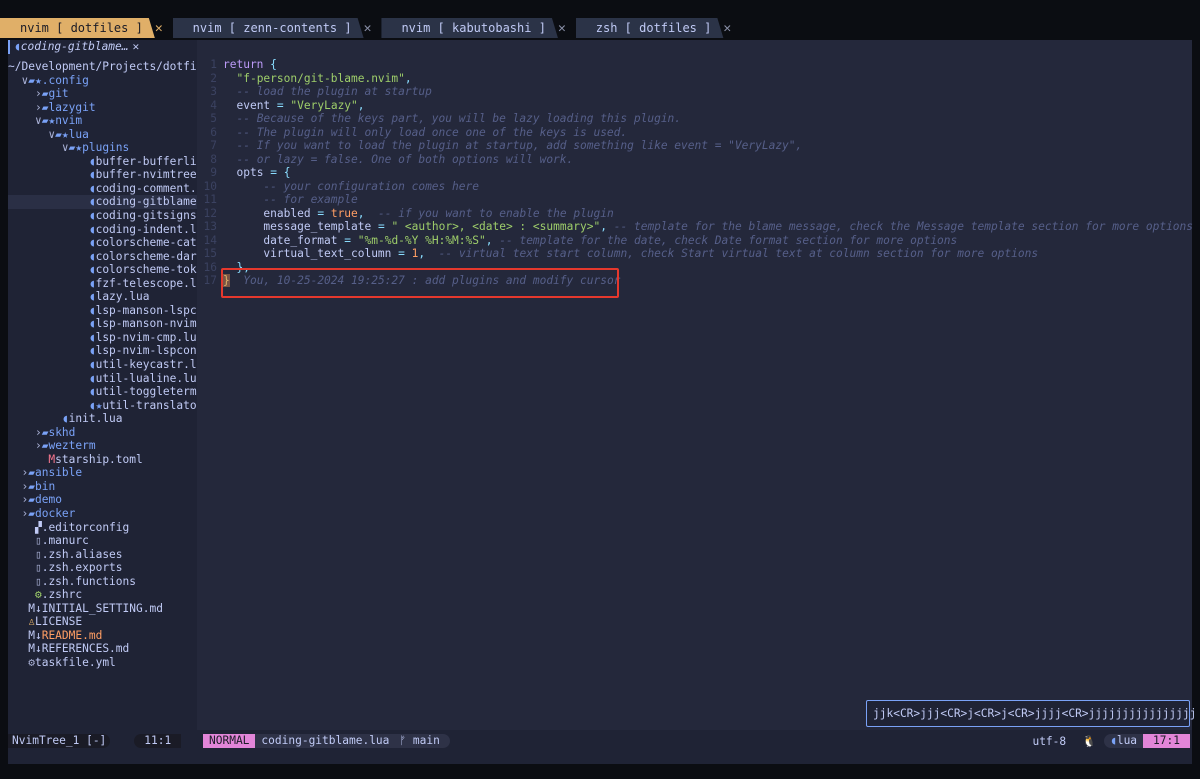 This screenshot has height=779, width=1200. Describe the element at coordinates (102, 175) in the screenshot. I see `tree-file: ◖buffer-nvimtree.` at that location.